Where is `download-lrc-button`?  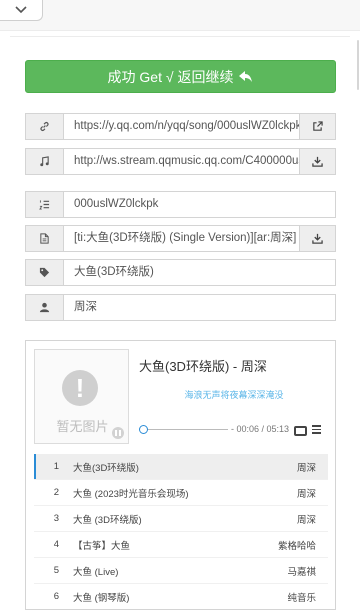
download-lrc-button is located at coordinates (317, 238).